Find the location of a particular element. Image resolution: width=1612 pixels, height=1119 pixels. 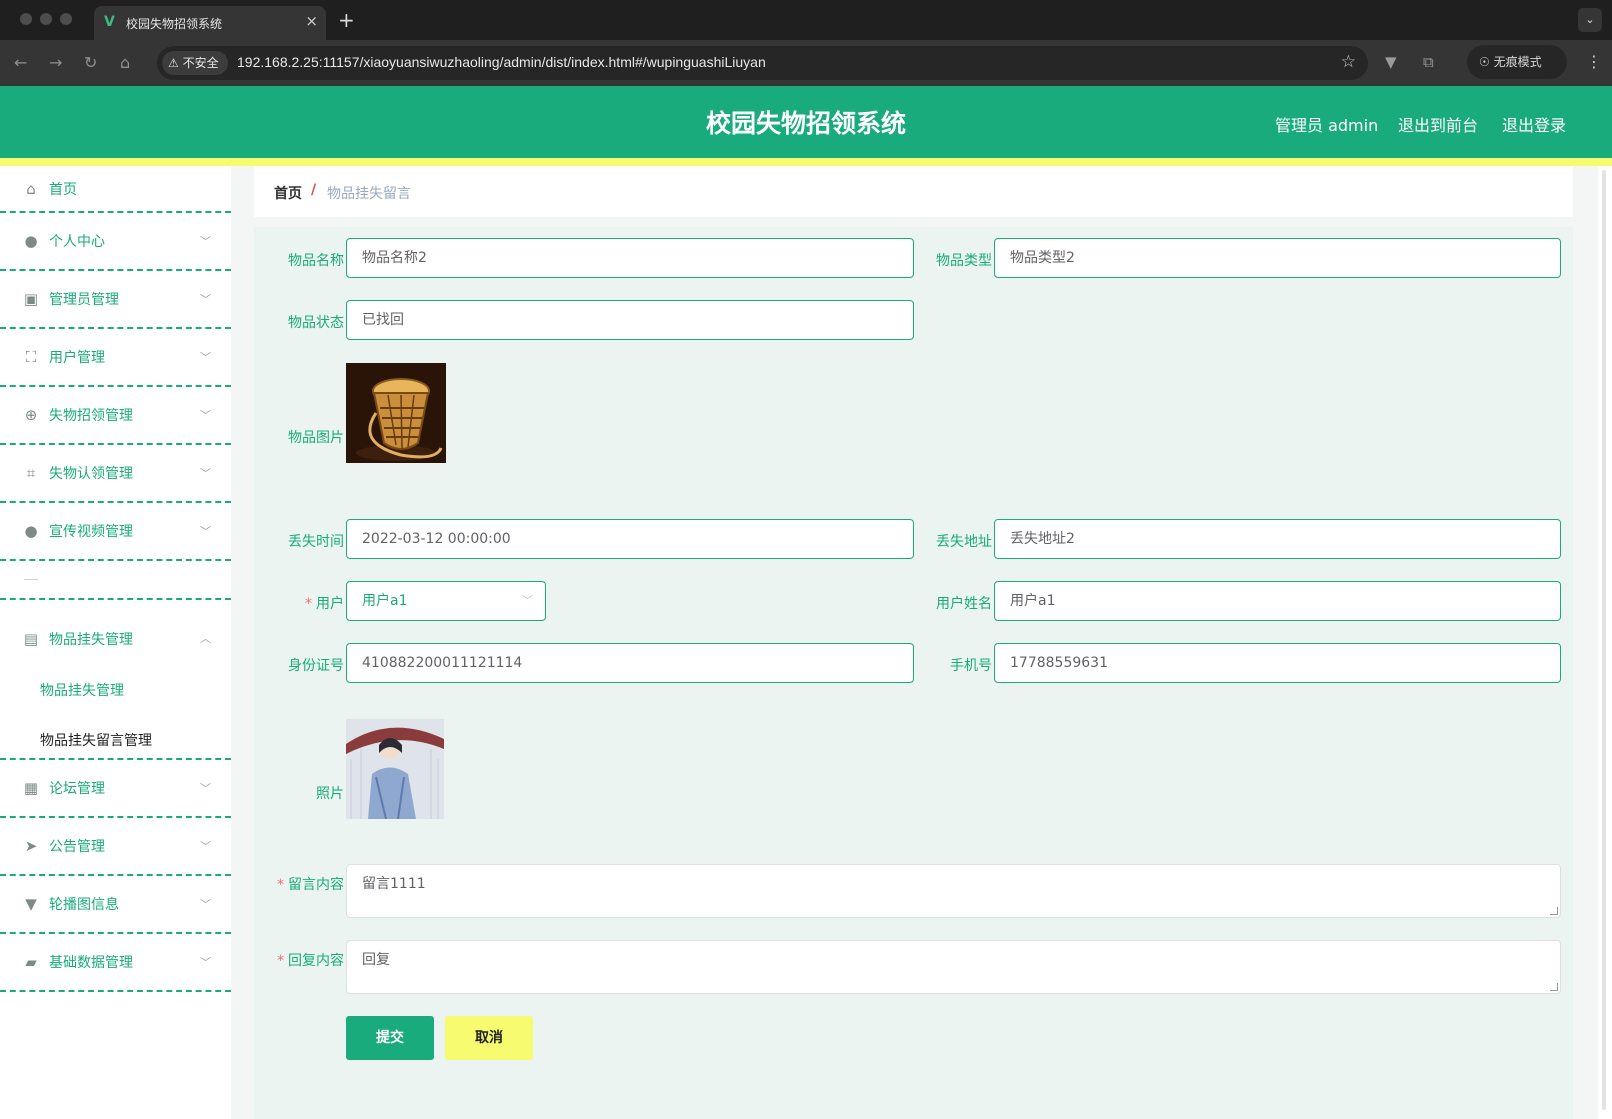

briefcase-icon: ▤ is located at coordinates (31, 639).